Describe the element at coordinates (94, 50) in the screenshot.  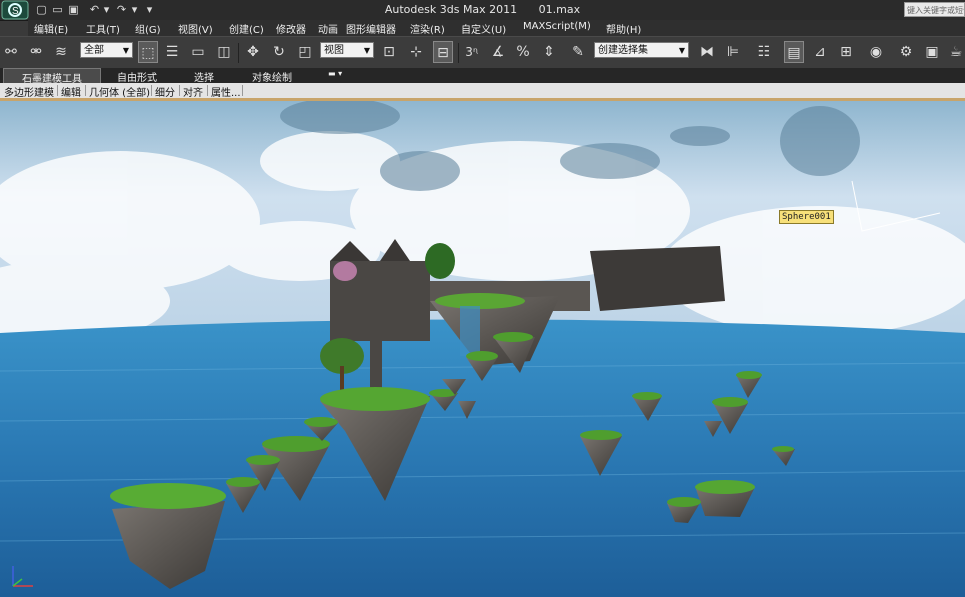
I see `selection-filter-value: 全部` at that location.